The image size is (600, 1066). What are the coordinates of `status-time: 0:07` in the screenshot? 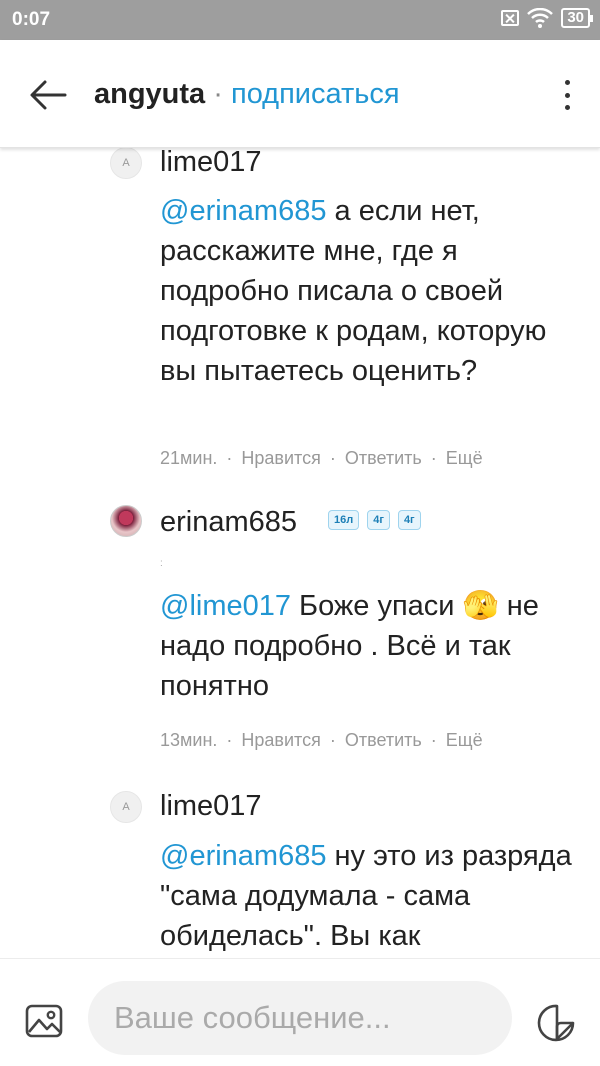 It's located at (31, 19).